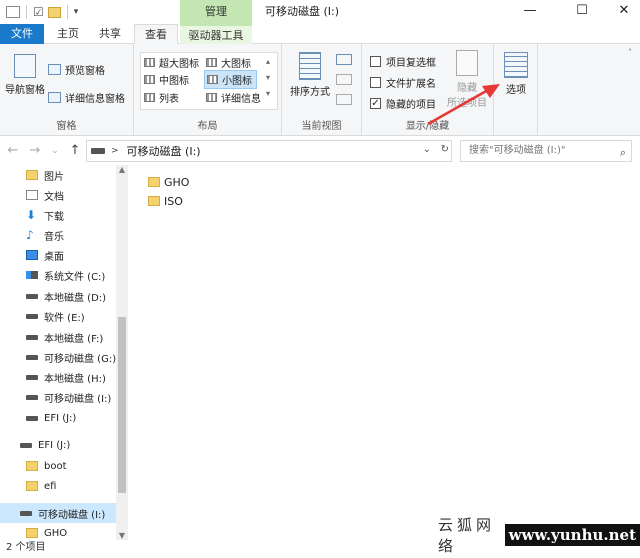 The image size is (640, 558). I want to click on sidebar-item-label: 图片, so click(54, 177).